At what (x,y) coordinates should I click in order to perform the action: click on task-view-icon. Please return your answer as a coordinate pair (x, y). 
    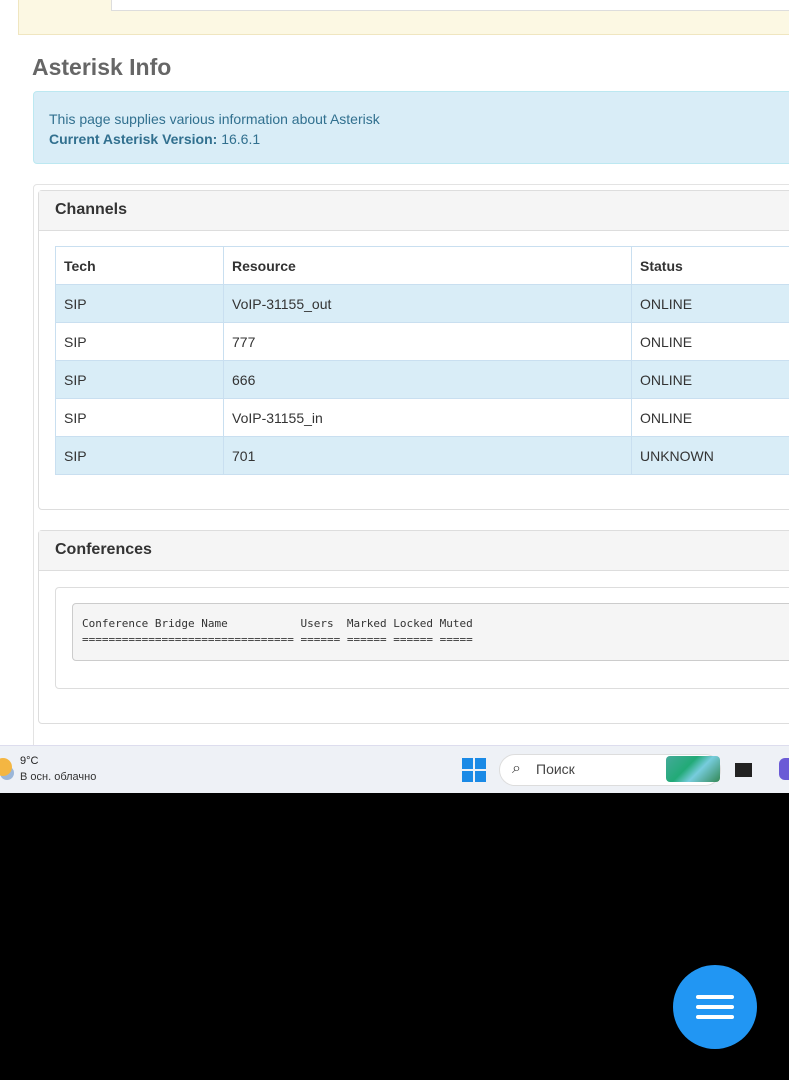
    Looking at the image, I should click on (743, 770).